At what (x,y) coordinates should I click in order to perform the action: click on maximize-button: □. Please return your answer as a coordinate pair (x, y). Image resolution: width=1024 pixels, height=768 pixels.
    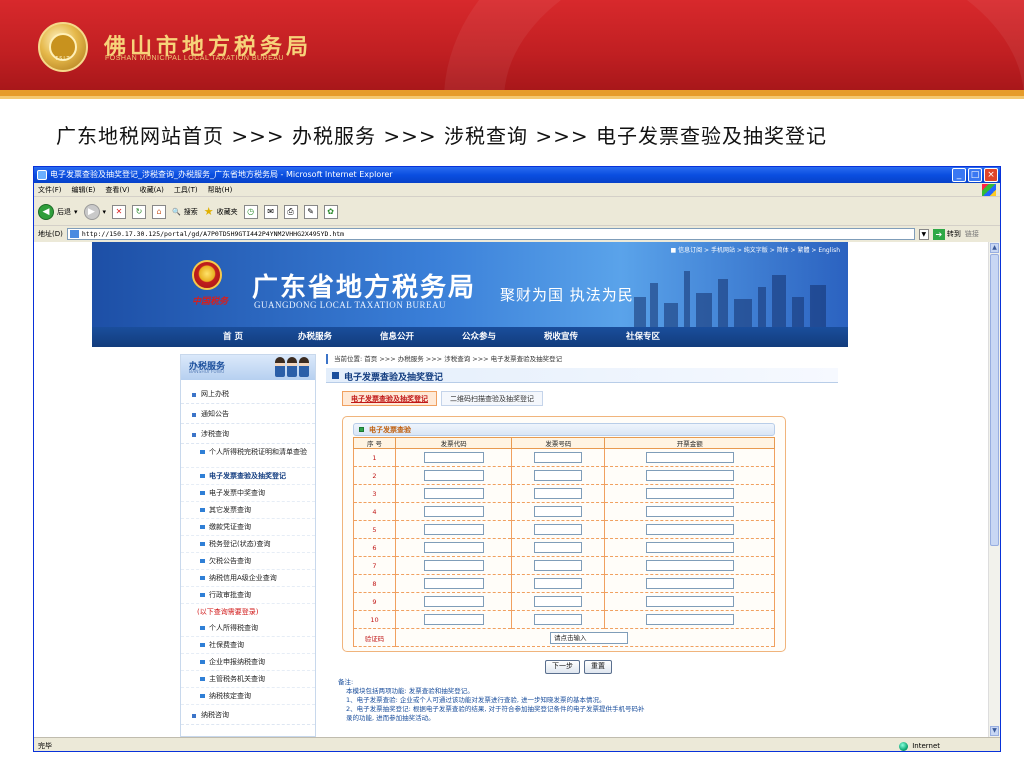
    Looking at the image, I should click on (975, 175).